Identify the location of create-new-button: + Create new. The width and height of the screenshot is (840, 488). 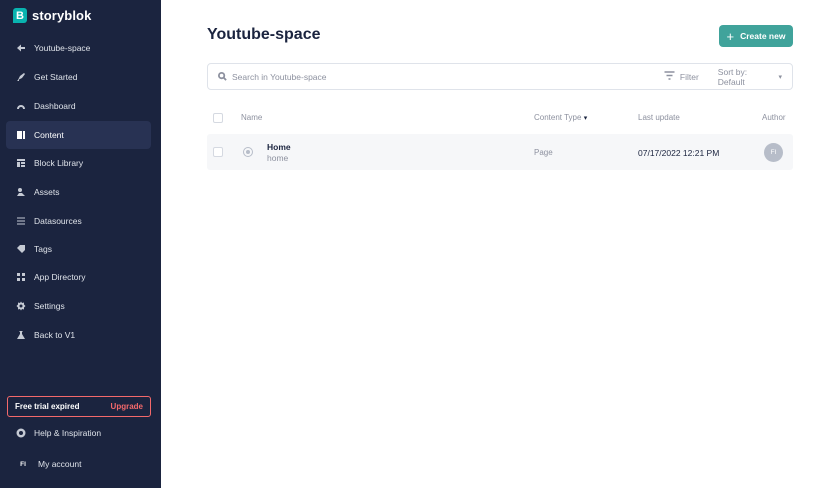
(756, 36).